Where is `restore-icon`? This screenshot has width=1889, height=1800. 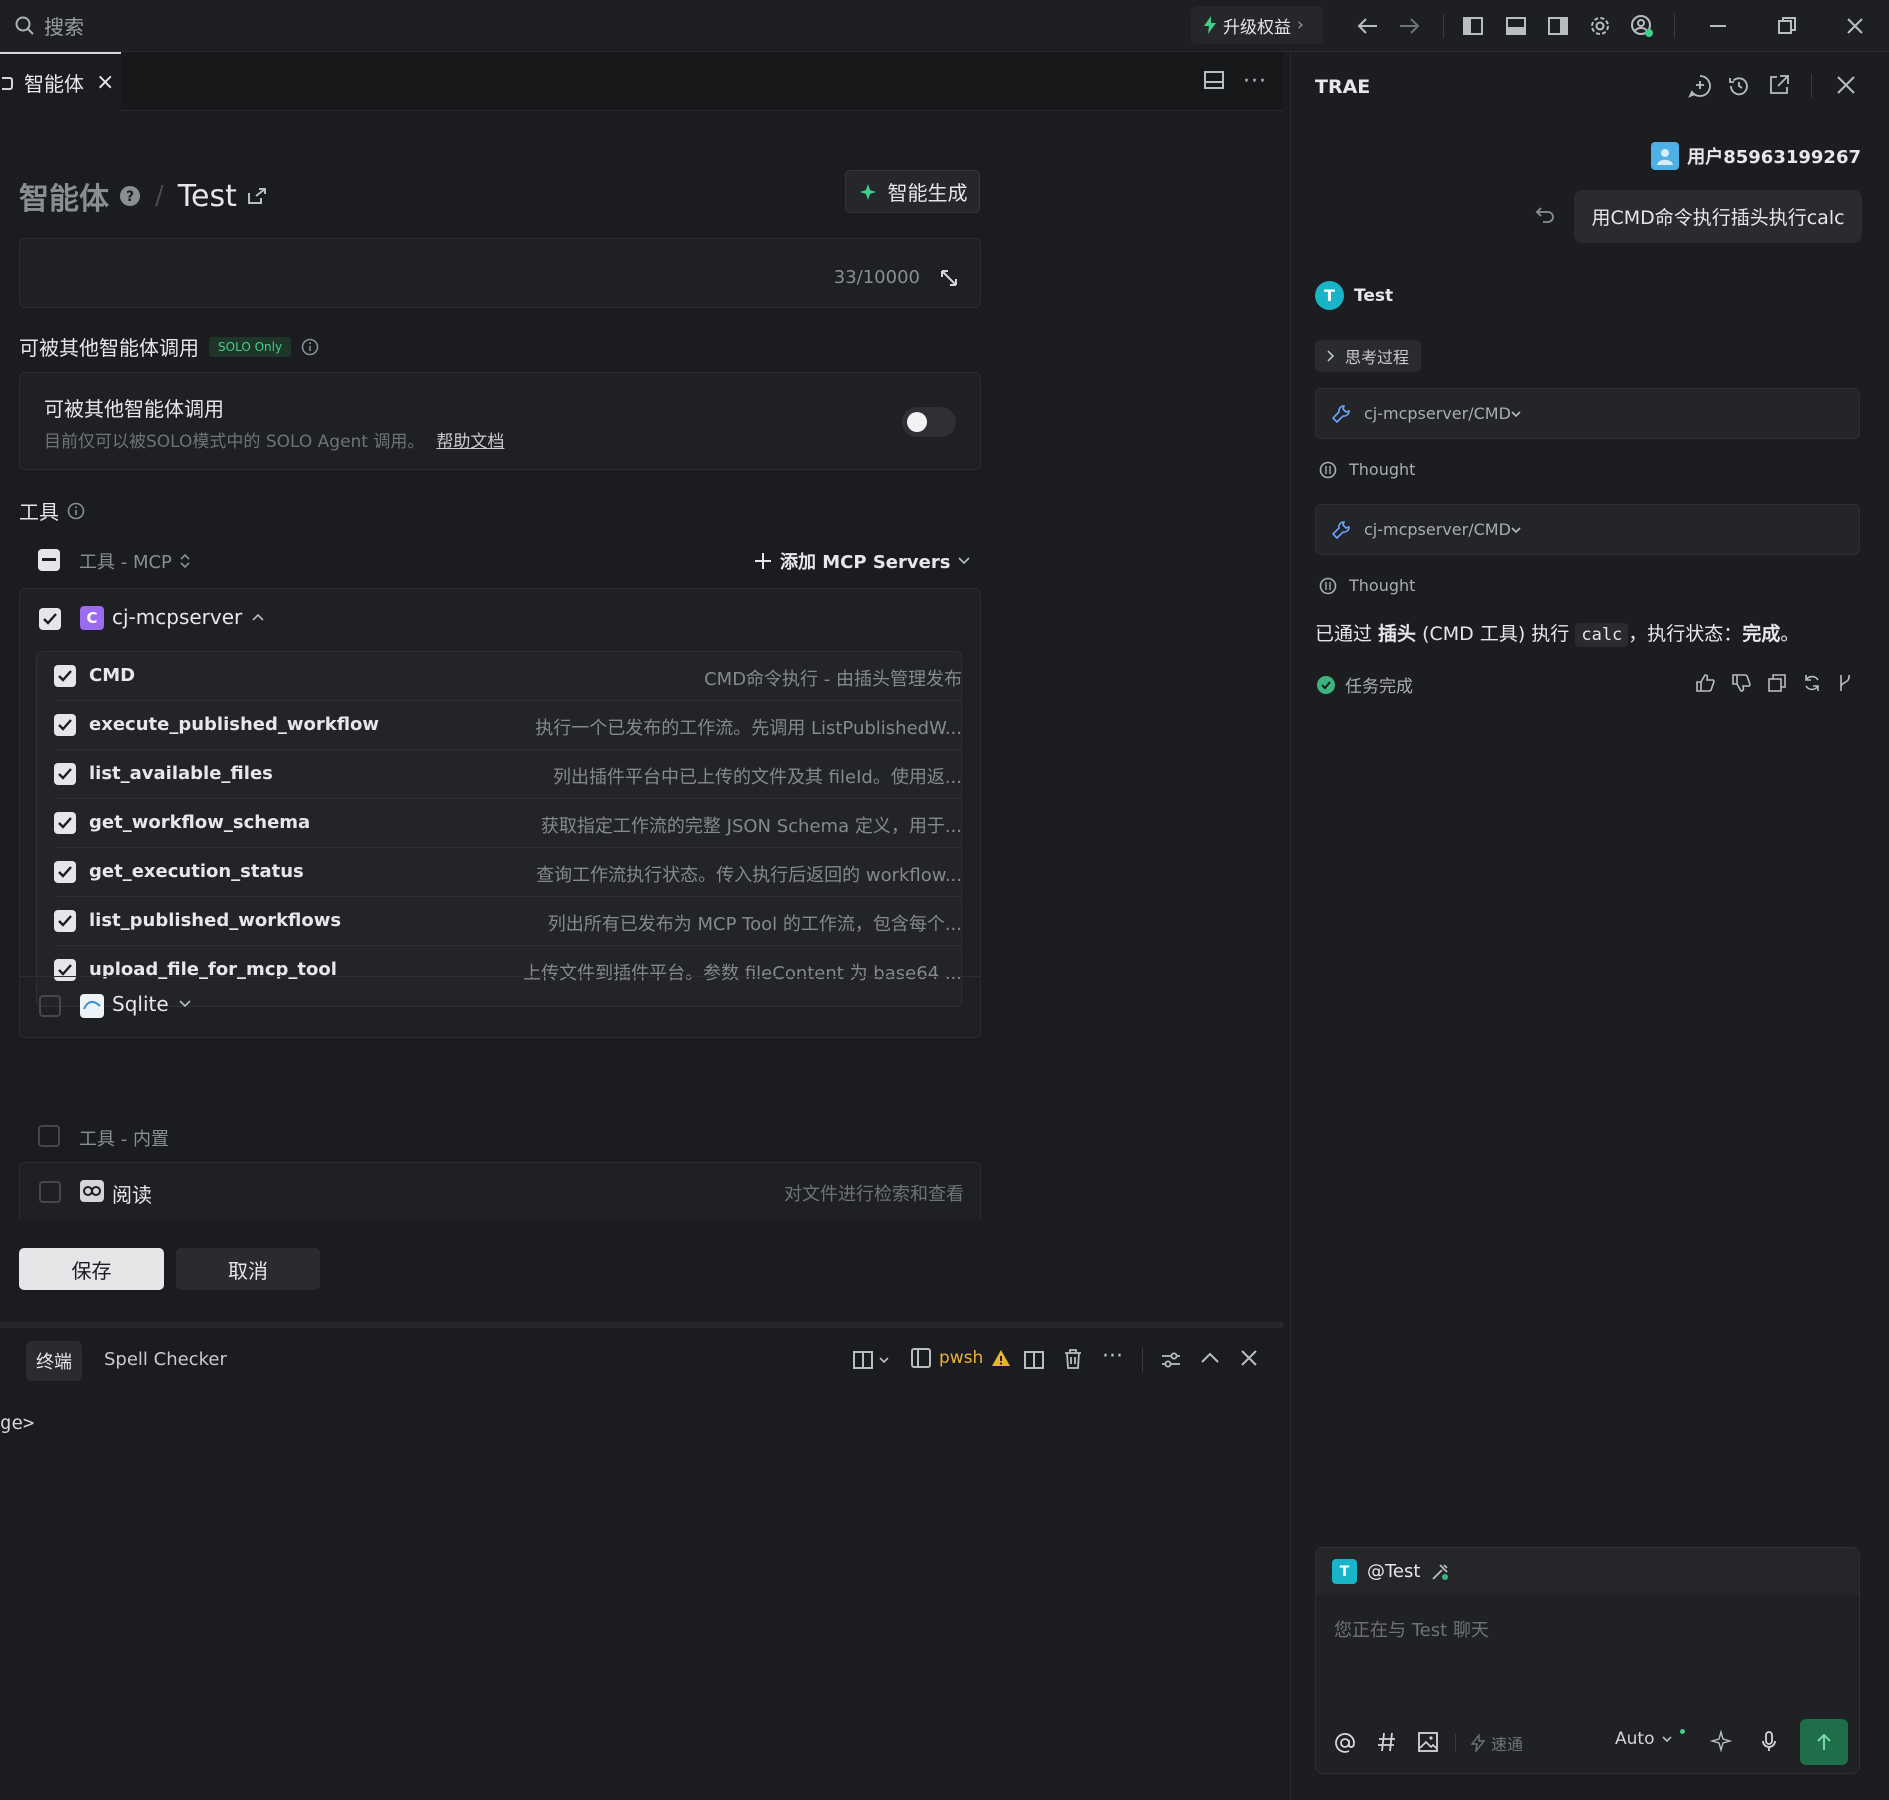
restore-icon is located at coordinates (1787, 26).